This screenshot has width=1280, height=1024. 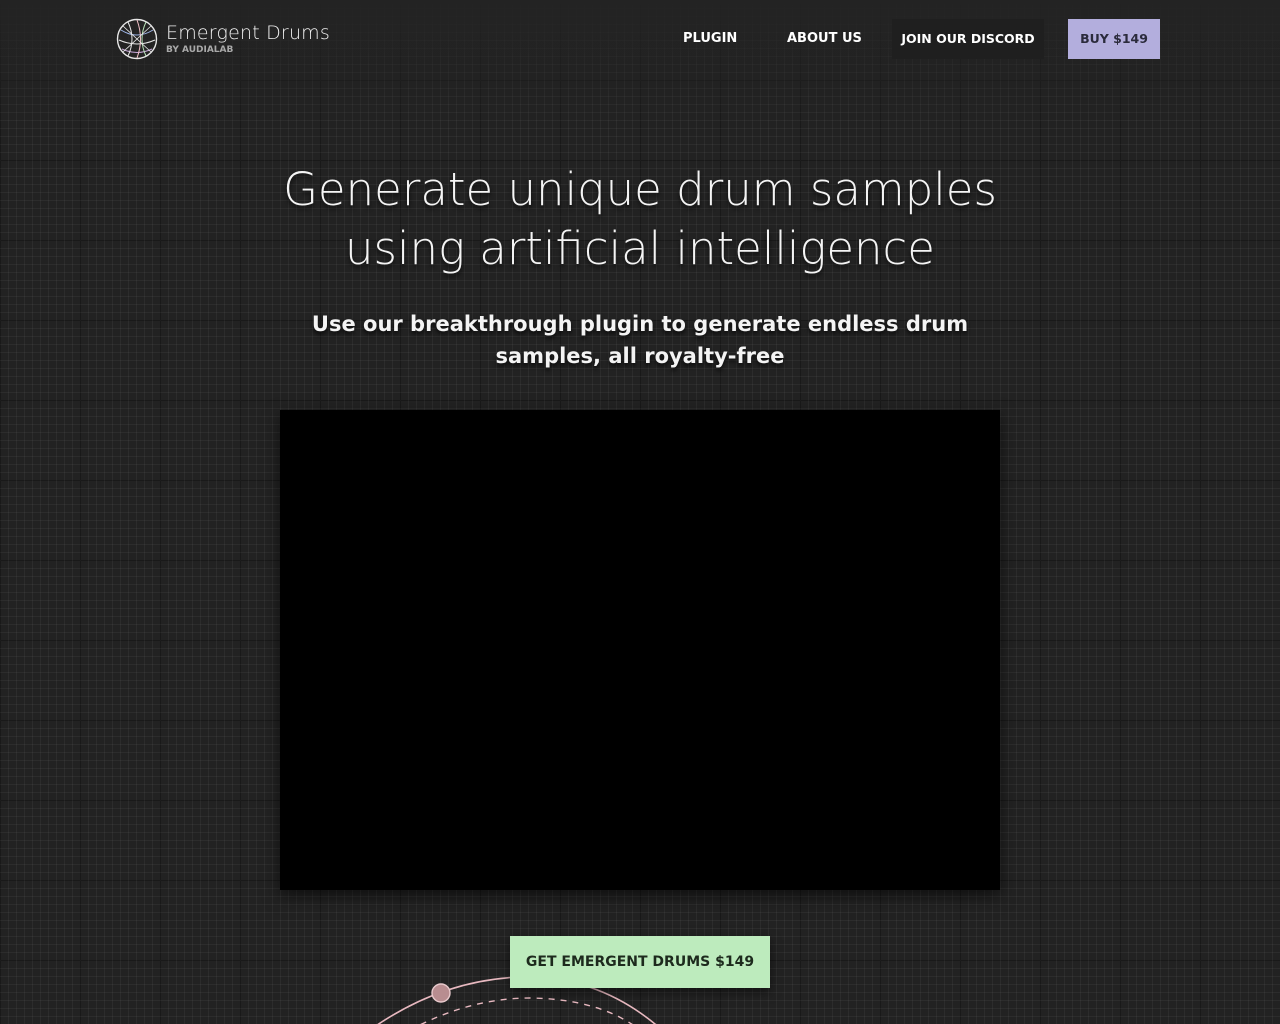 What do you see at coordinates (248, 33) in the screenshot?
I see `brand-name: Emergent Drums` at bounding box center [248, 33].